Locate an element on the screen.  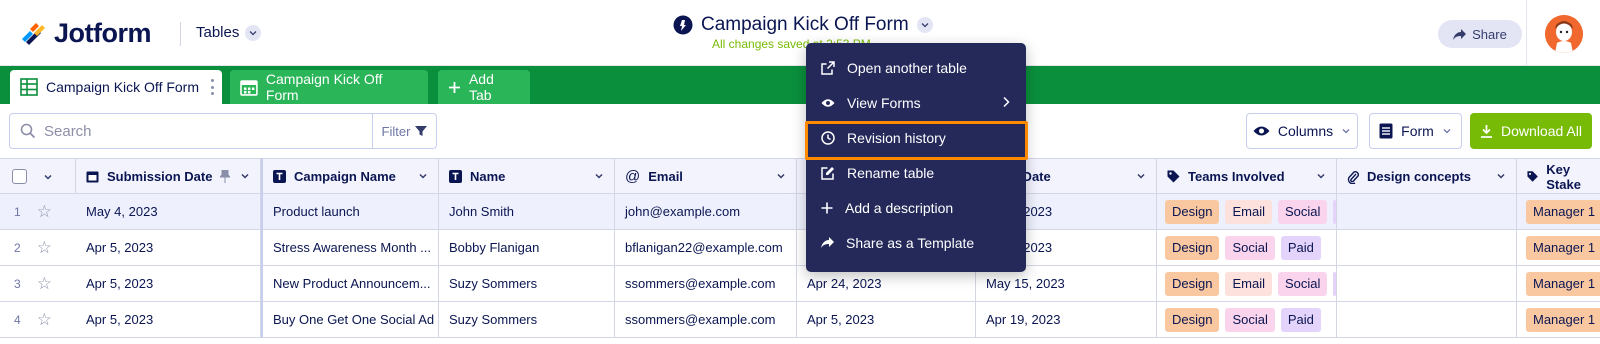
menu-item-add-description: Add a description is located at coordinates (916, 207).